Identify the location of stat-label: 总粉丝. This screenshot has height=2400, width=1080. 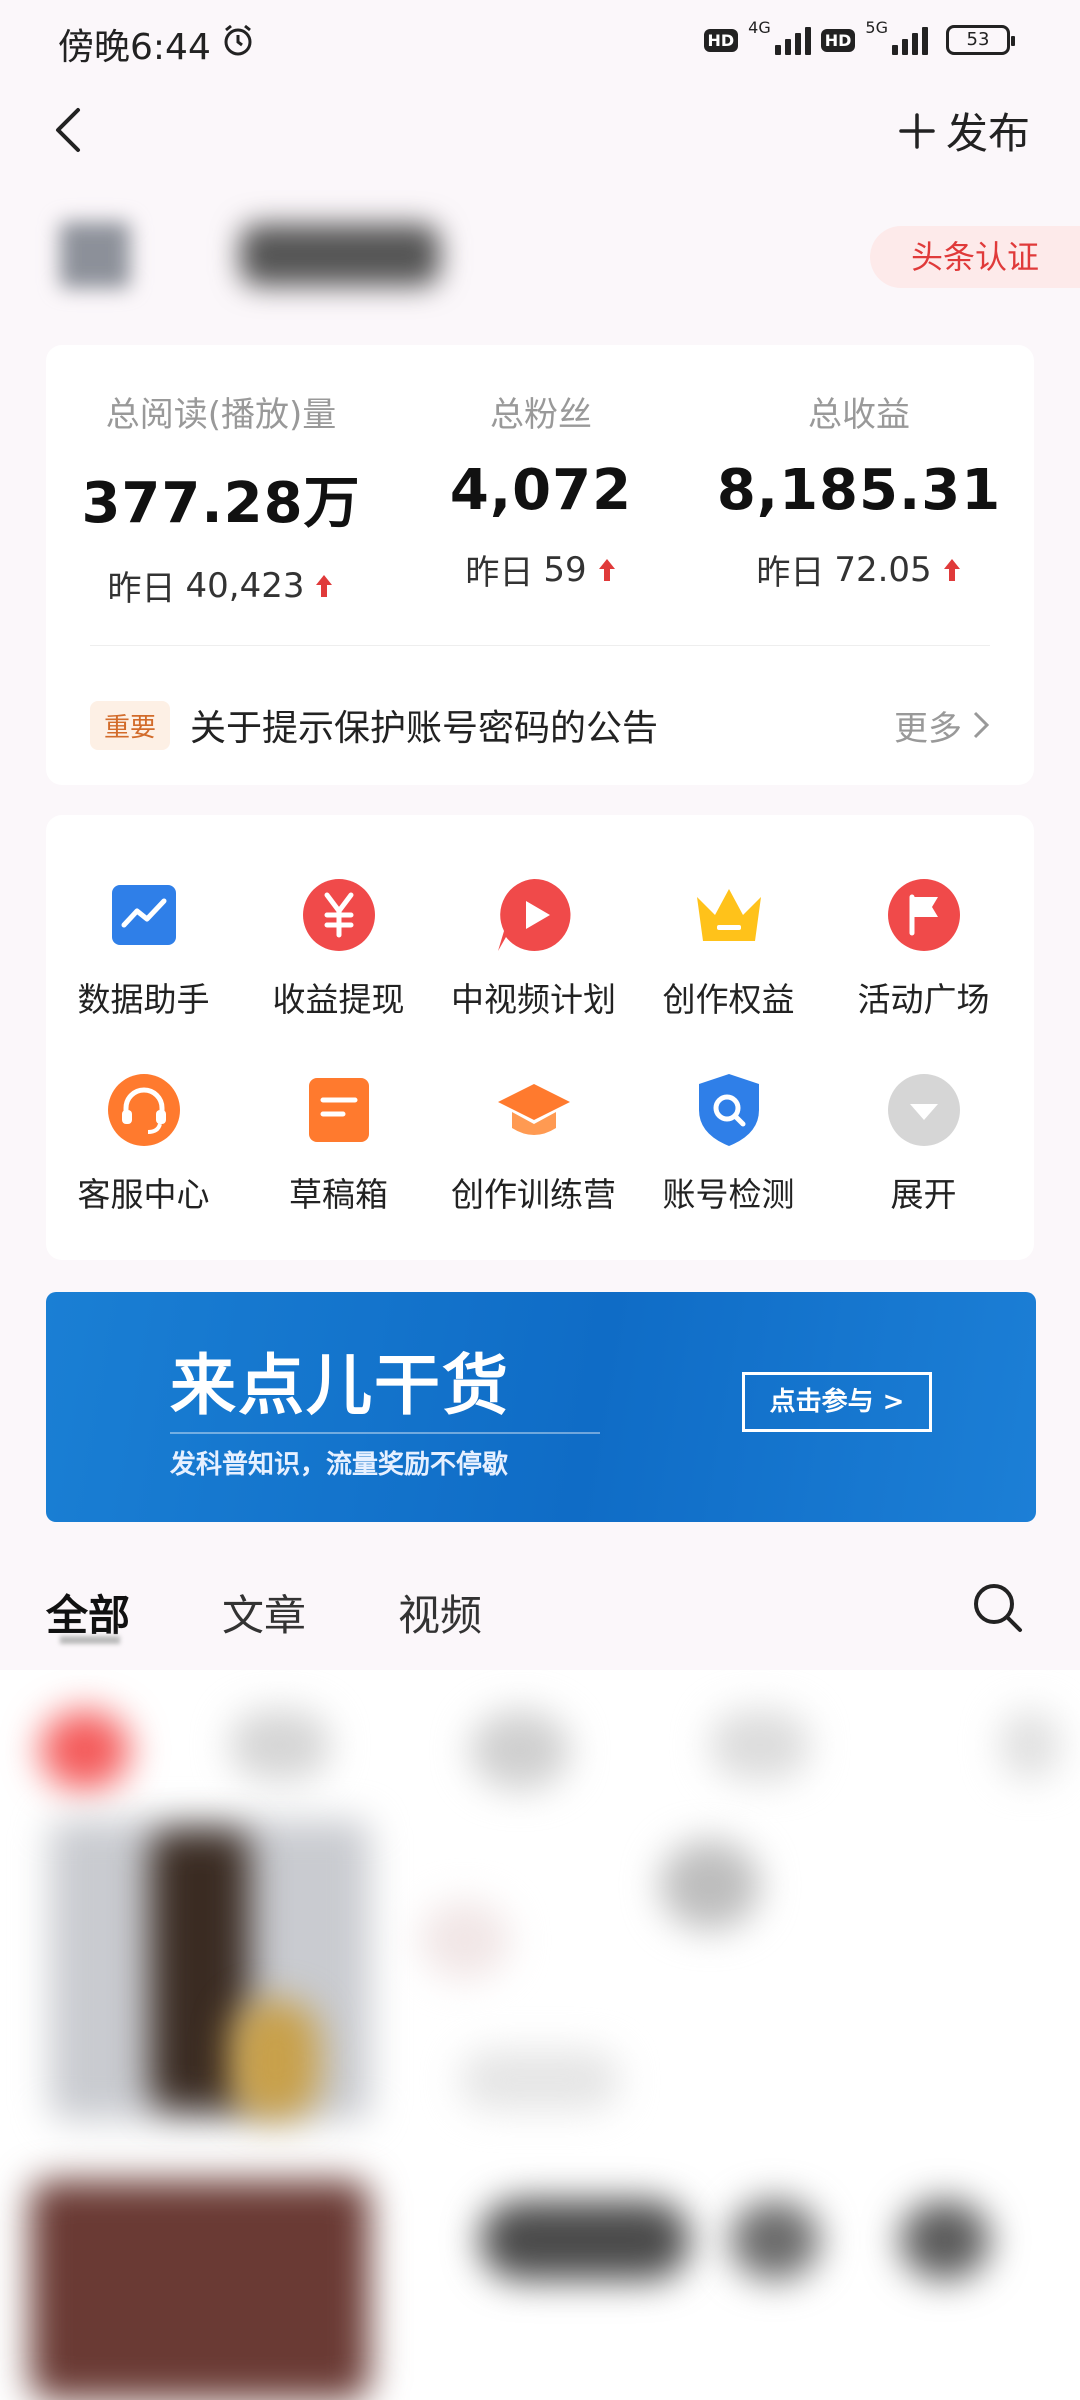
(541, 415).